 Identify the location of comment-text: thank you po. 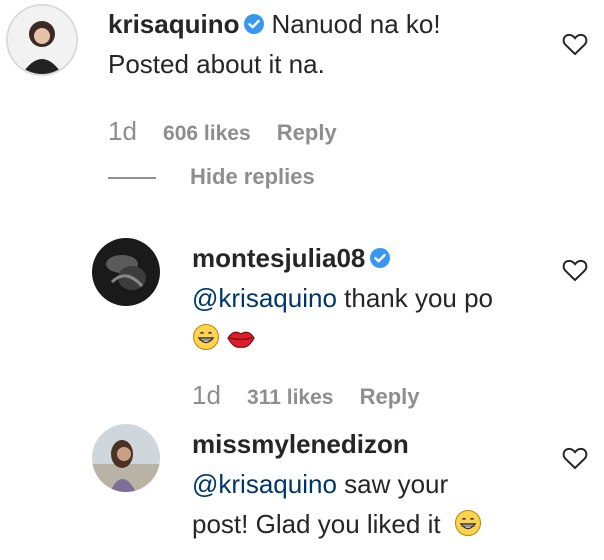
(415, 298).